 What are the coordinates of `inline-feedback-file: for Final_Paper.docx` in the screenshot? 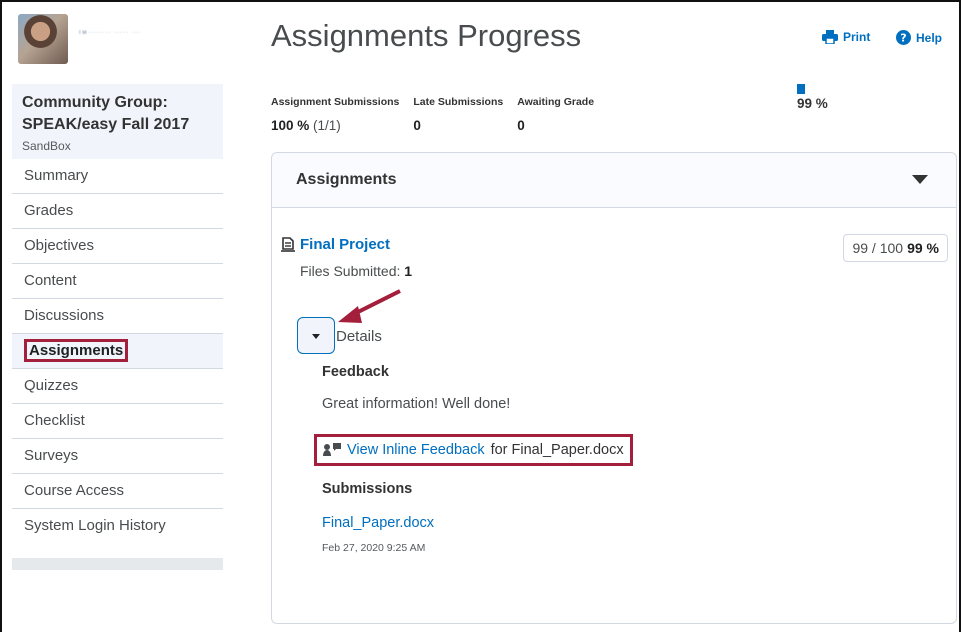 It's located at (557, 450).